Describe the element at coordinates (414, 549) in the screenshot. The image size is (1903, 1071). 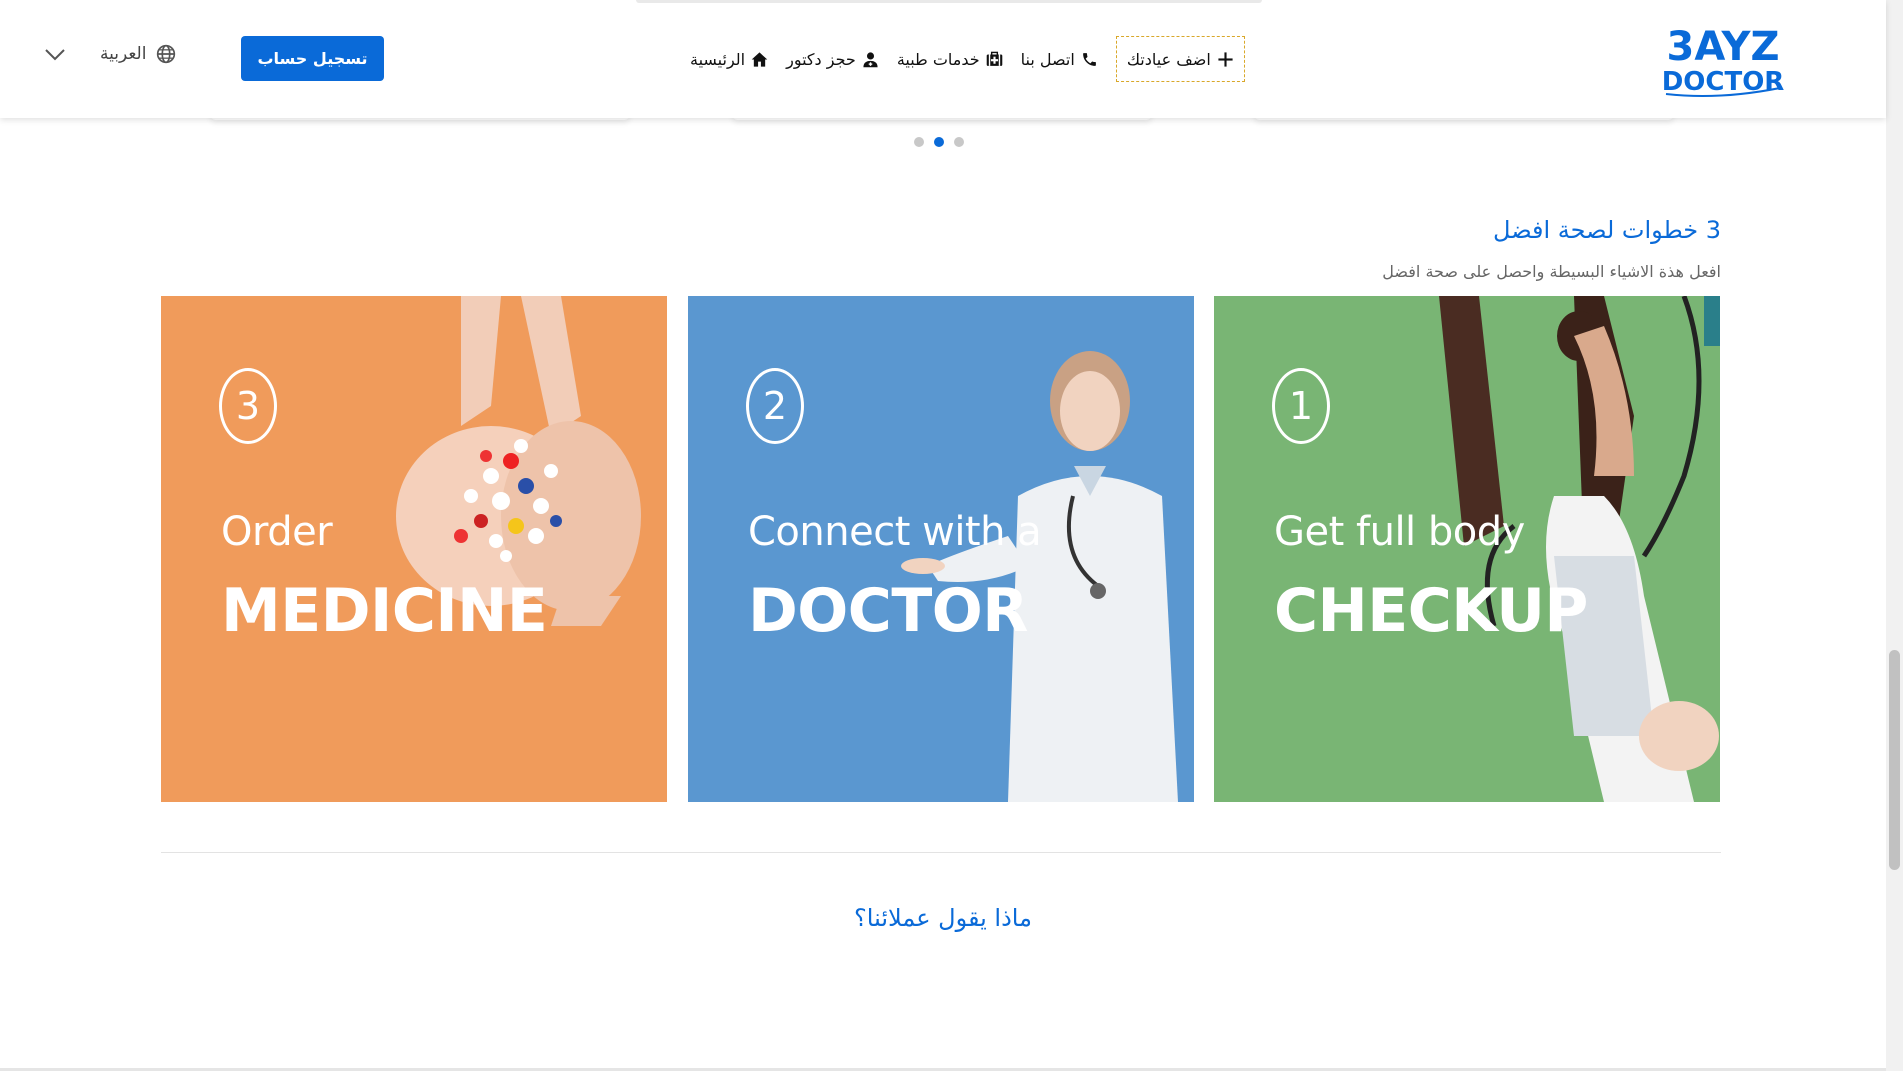
I see `step-card-medicine: 3 Order MEDICINE` at that location.